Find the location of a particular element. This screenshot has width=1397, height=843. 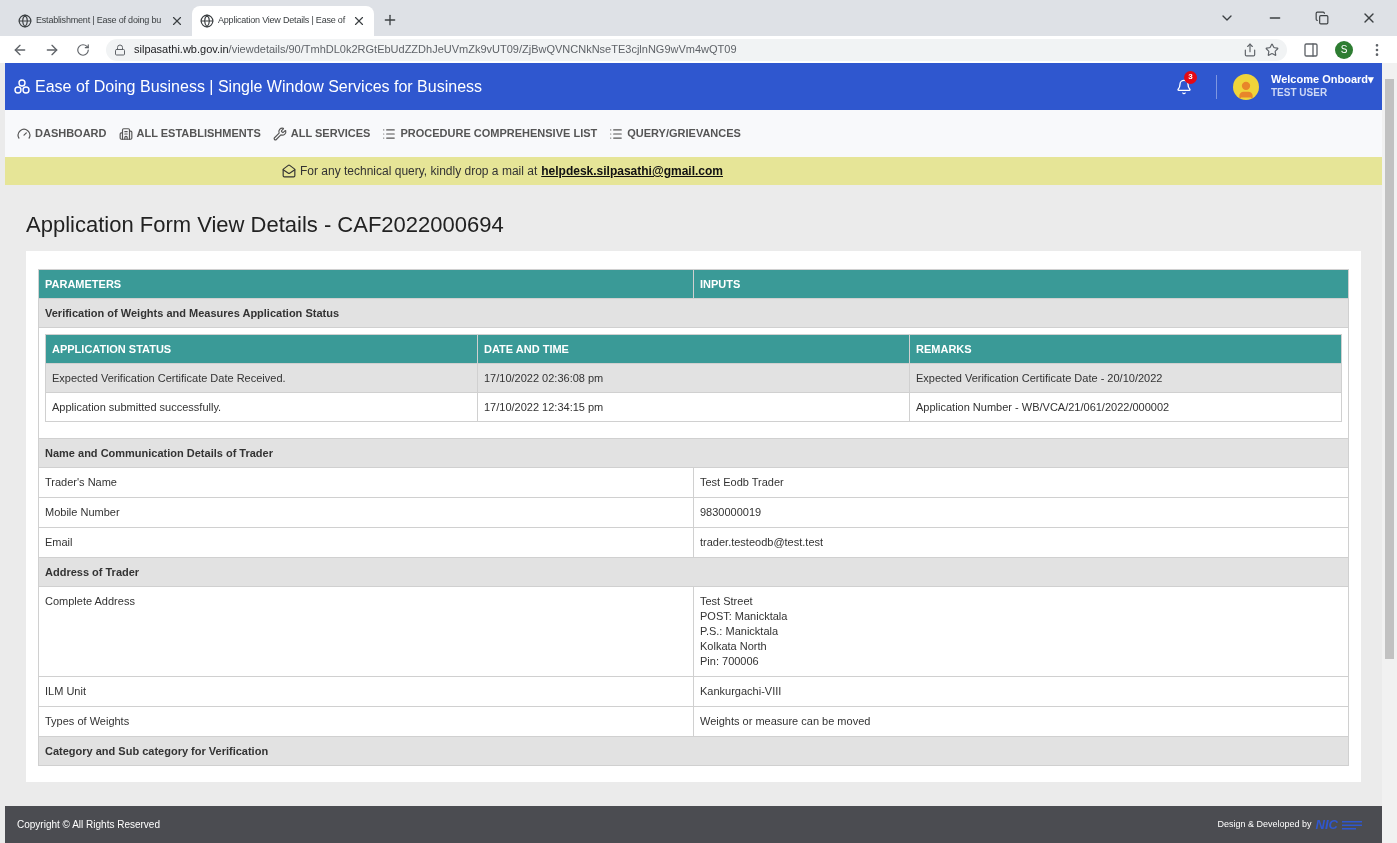

field-value: Kolkata North is located at coordinates (734, 646).